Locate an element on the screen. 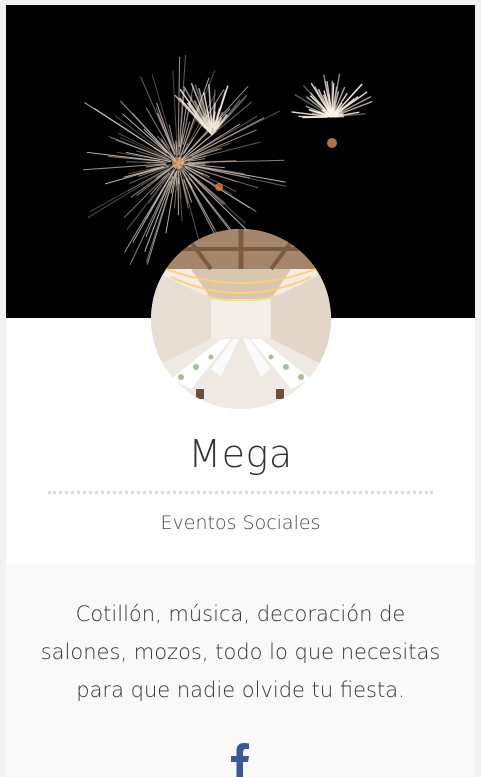  avatar is located at coordinates (241, 319).